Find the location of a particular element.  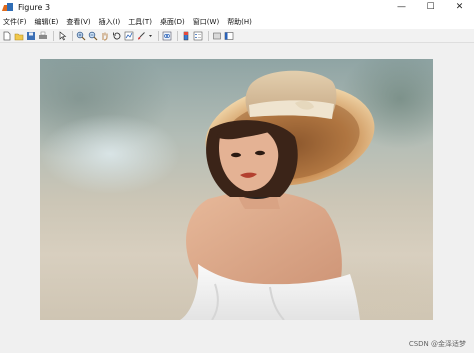

hide-plot-tools-icon is located at coordinates (217, 36).